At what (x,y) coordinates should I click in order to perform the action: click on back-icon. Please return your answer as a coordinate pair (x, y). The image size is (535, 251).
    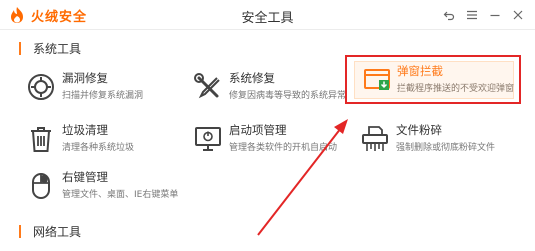
    Looking at the image, I should click on (448, 15).